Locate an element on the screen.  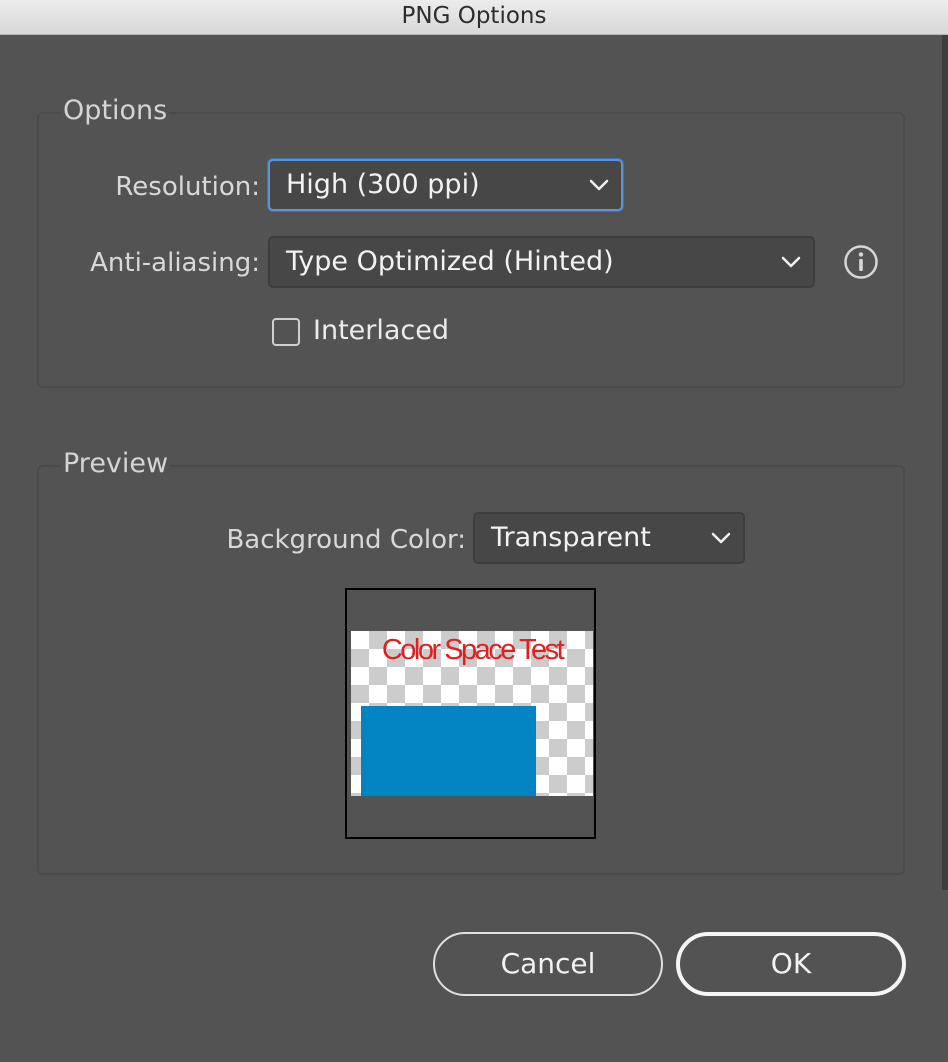
options-group-title: Options is located at coordinates (115, 110).